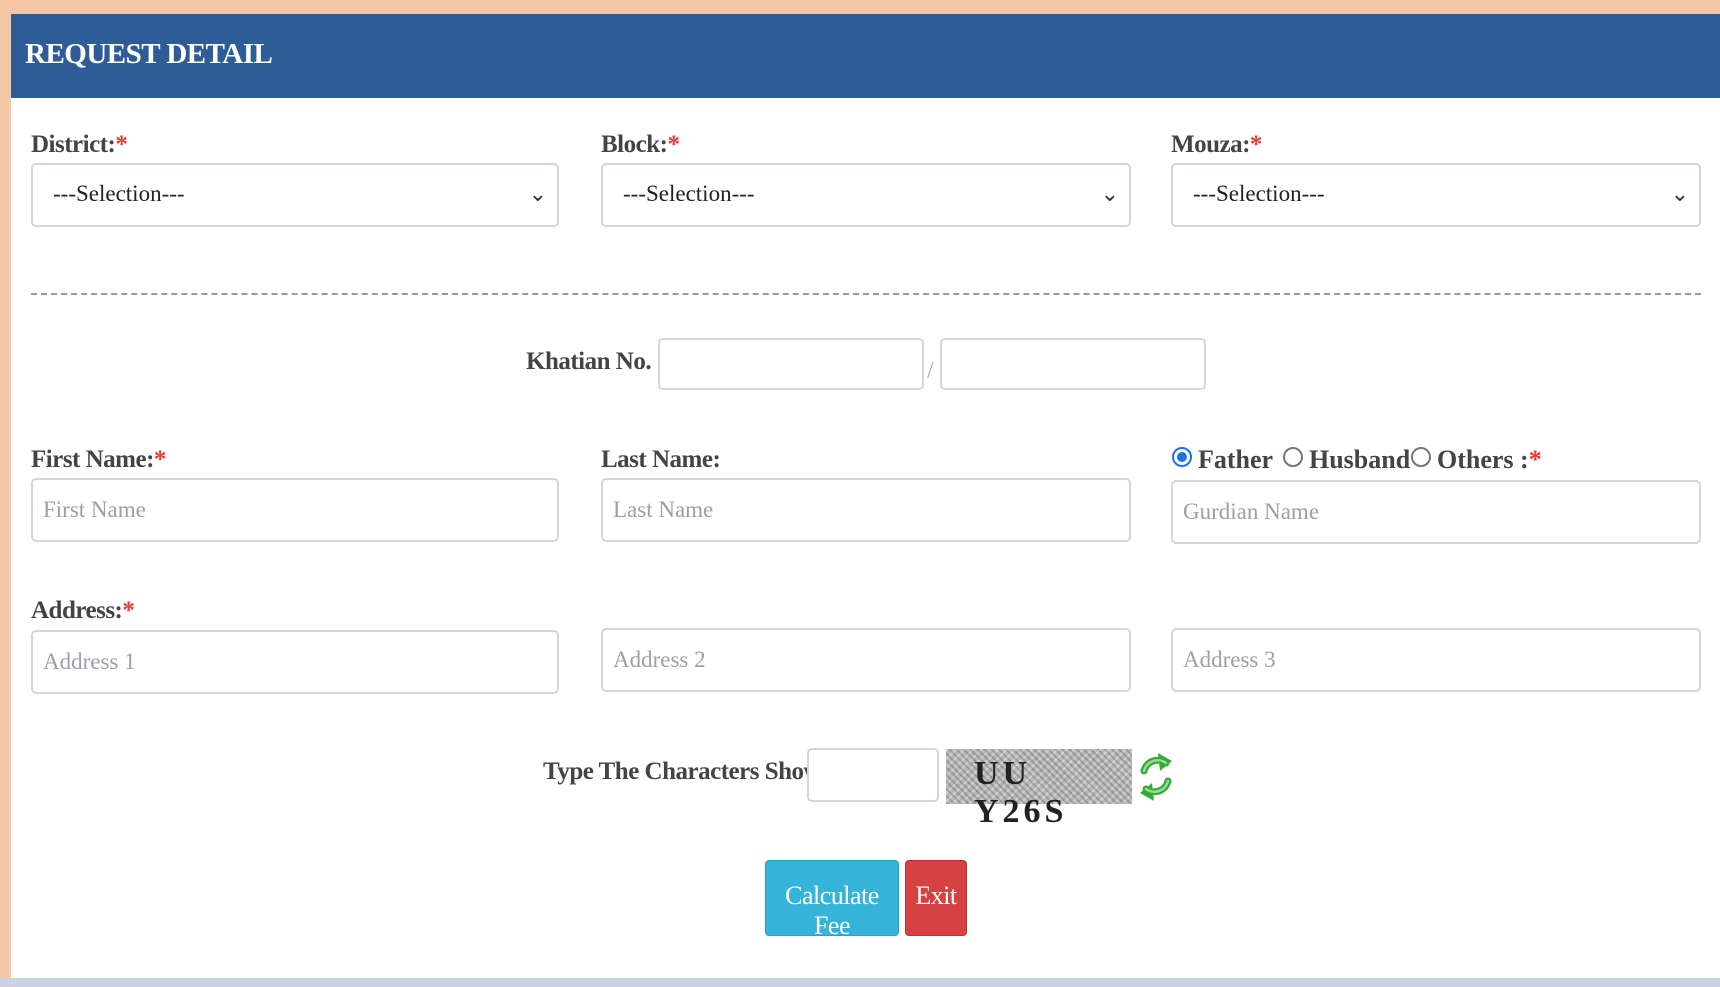 This screenshot has height=987, width=1720. I want to click on block-label: Block:*, so click(640, 145).